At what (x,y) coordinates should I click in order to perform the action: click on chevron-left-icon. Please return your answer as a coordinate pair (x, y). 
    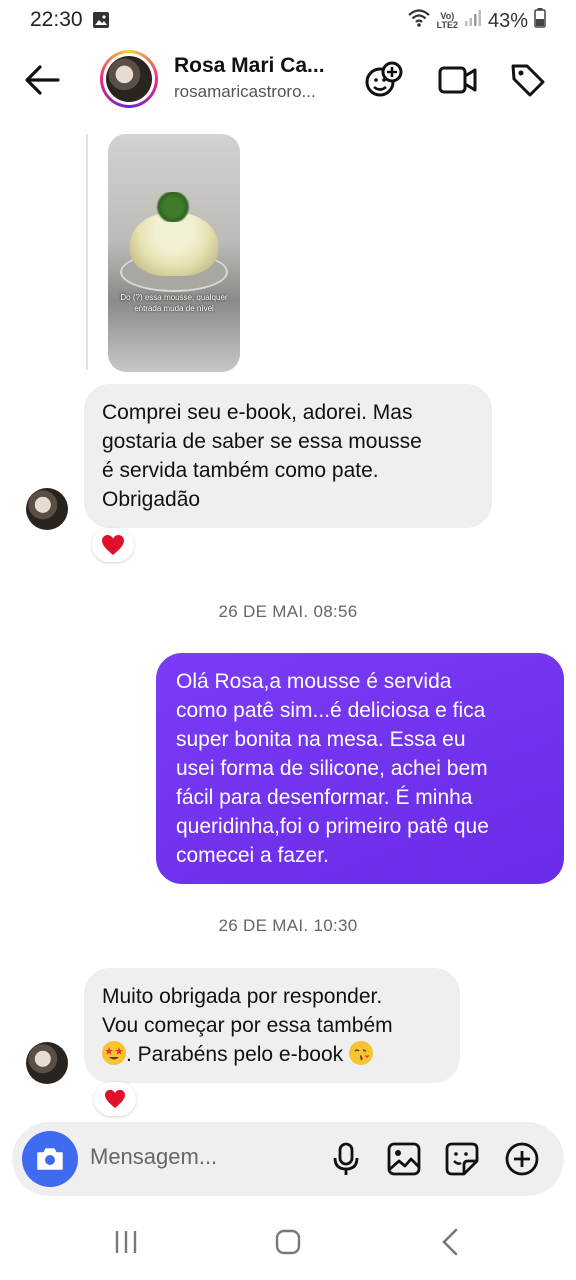
    Looking at the image, I should click on (450, 1242).